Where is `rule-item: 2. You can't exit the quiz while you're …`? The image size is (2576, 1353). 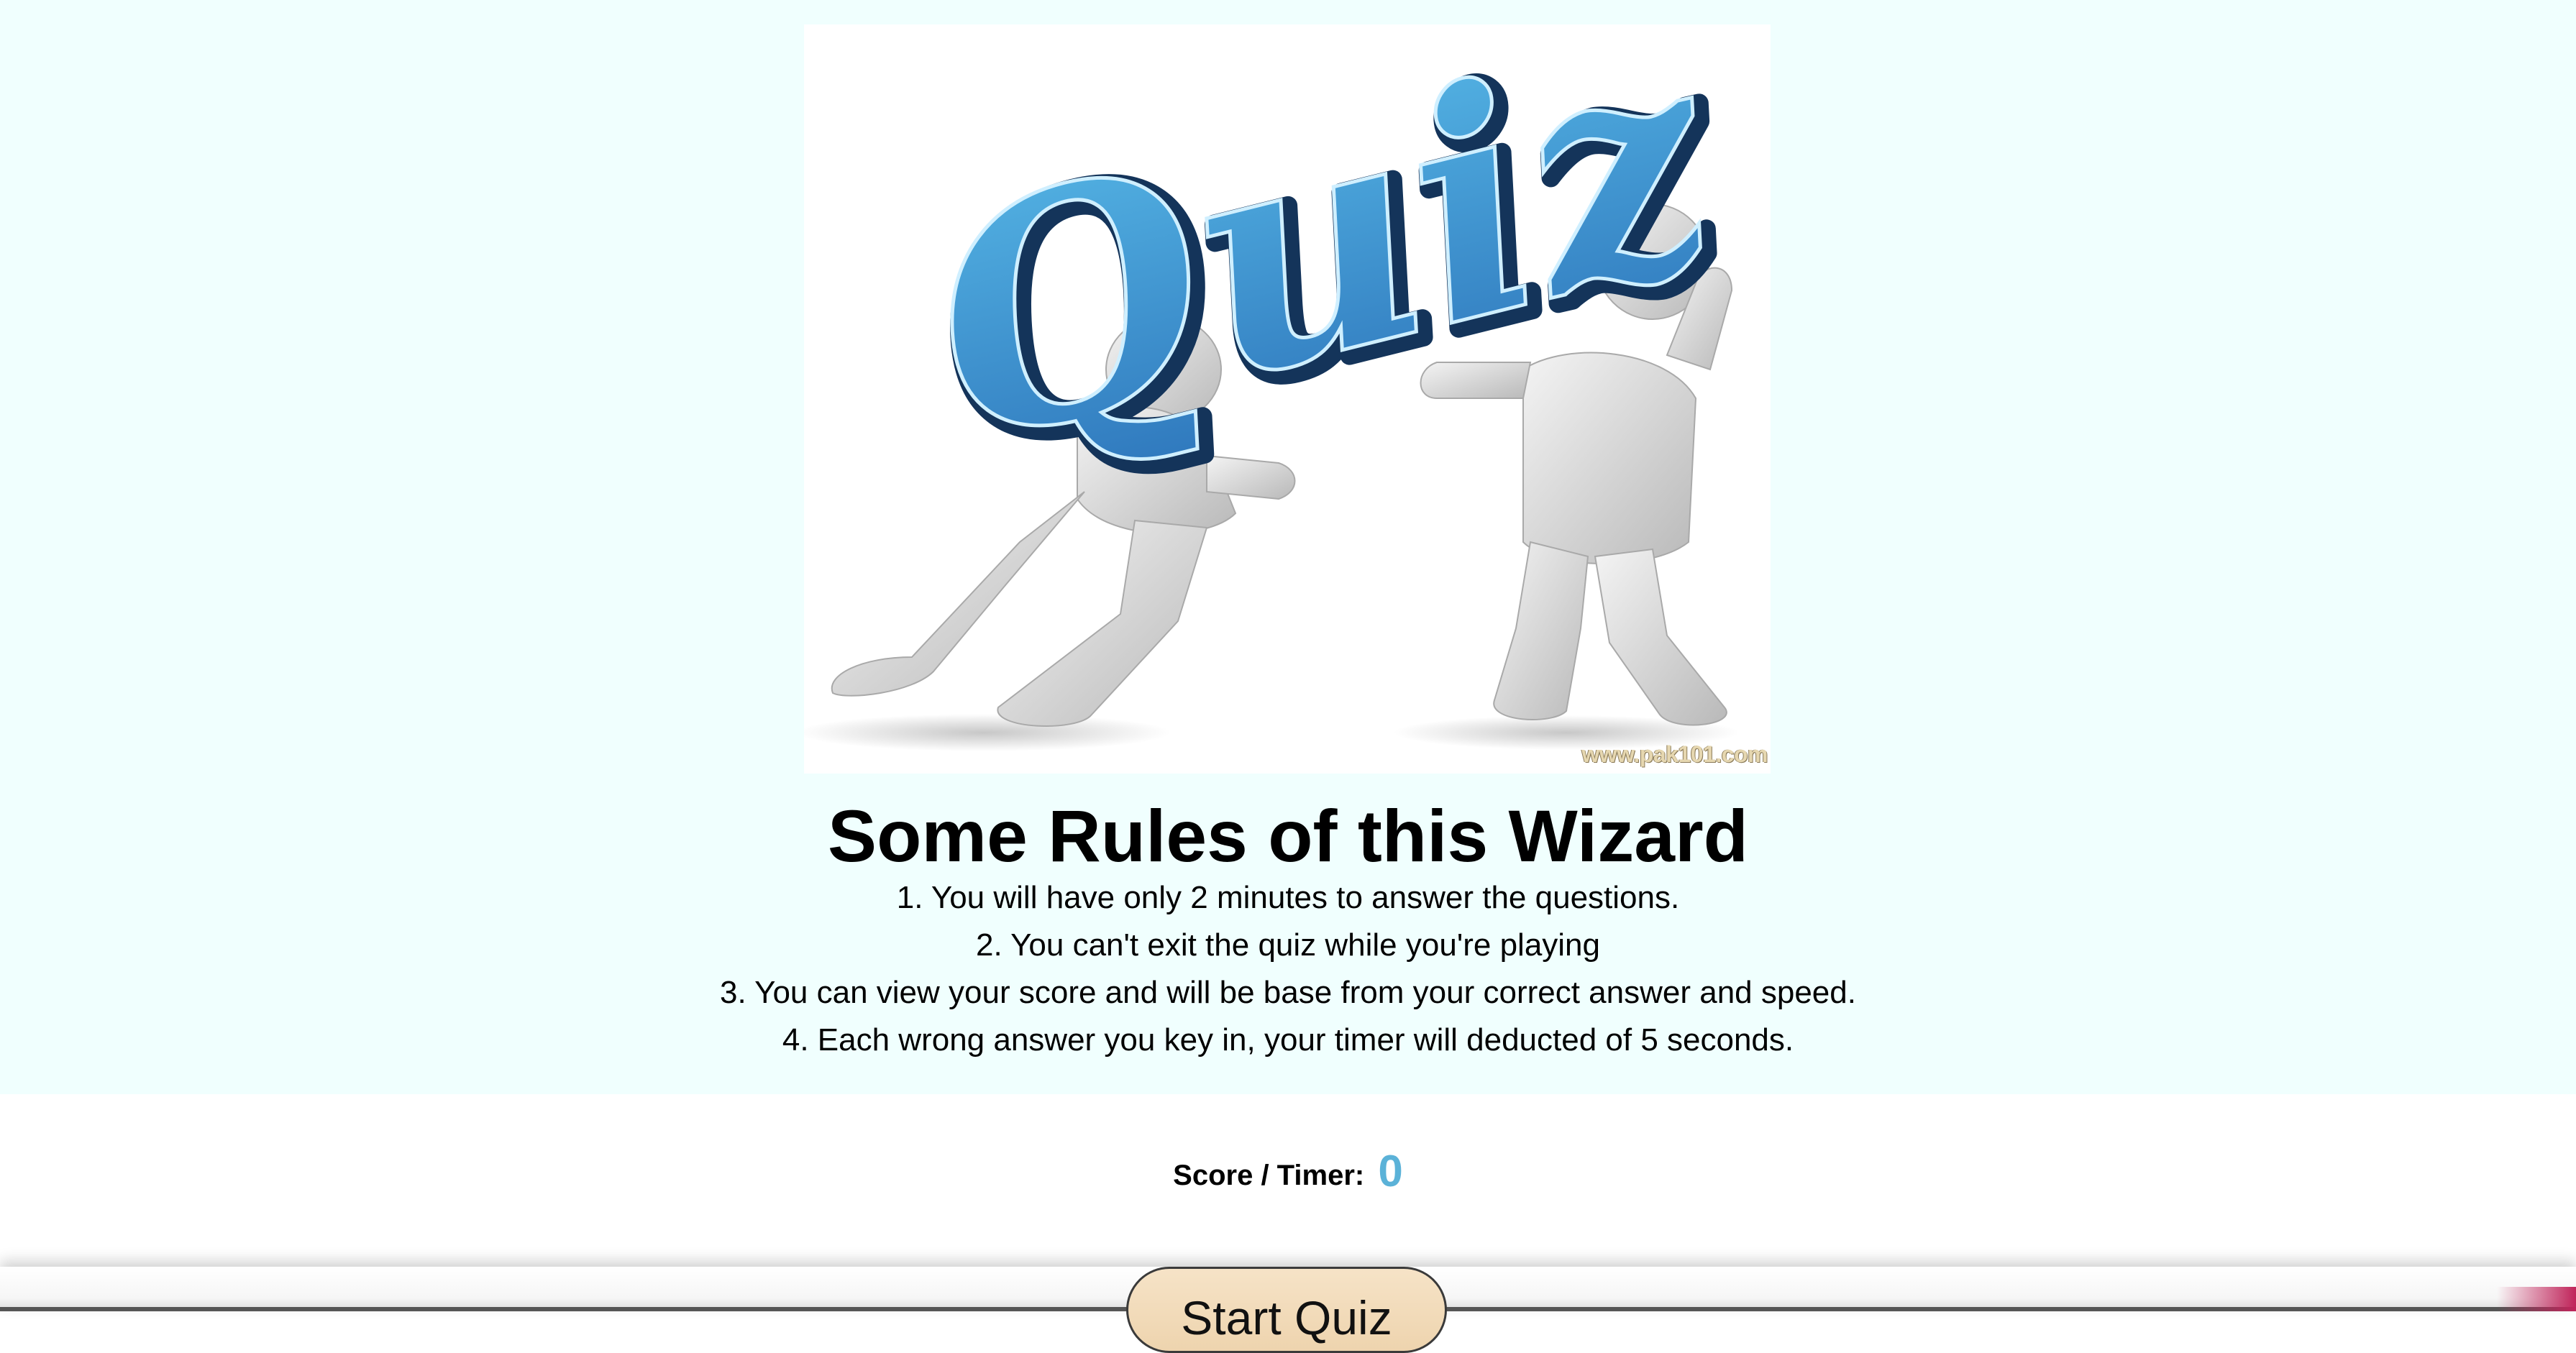
rule-item: 2. You can't exit the quiz while you're … is located at coordinates (1288, 945).